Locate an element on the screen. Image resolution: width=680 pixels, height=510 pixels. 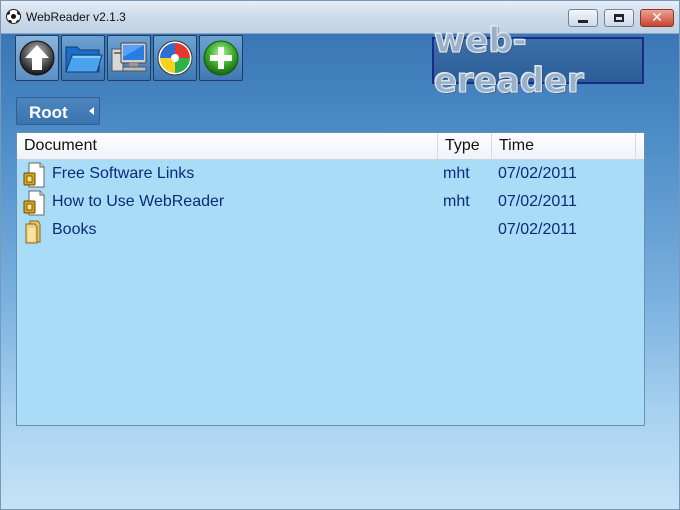
computer-button is located at coordinates (129, 58).